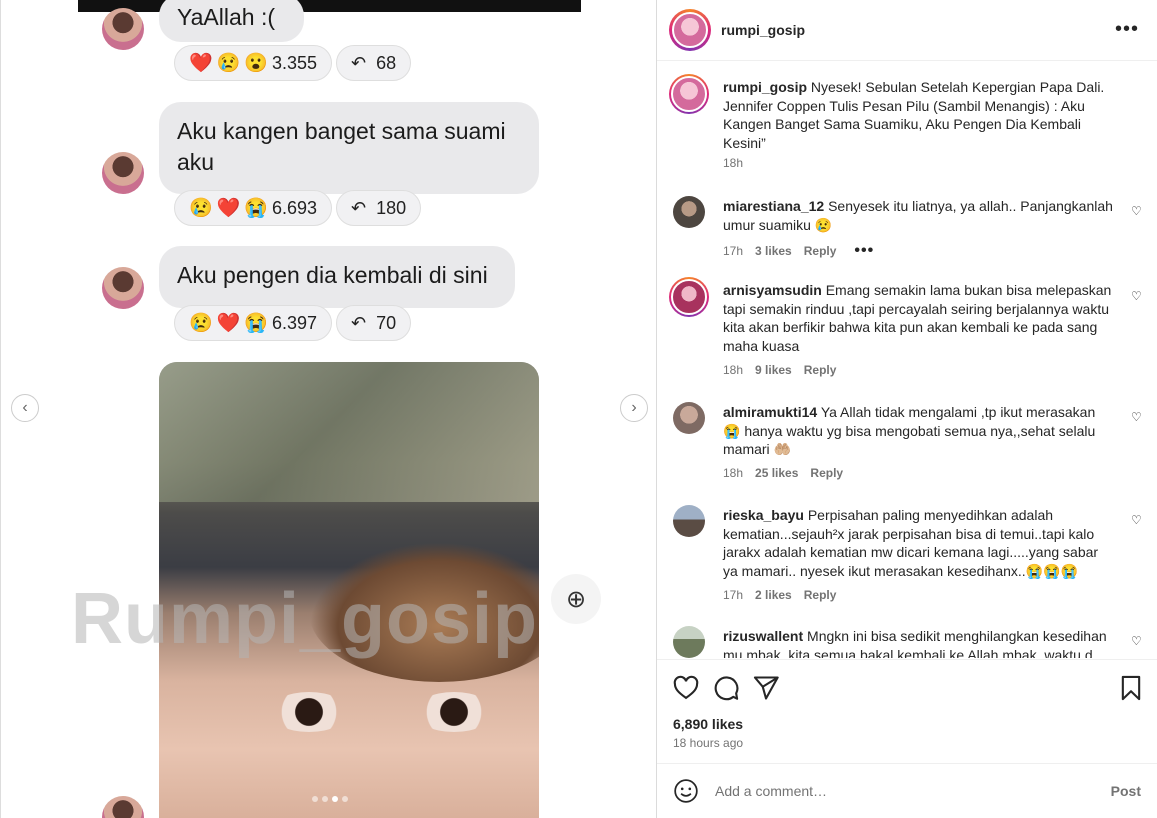  Describe the element at coordinates (686, 791) in the screenshot. I see `smiley-icon` at that location.